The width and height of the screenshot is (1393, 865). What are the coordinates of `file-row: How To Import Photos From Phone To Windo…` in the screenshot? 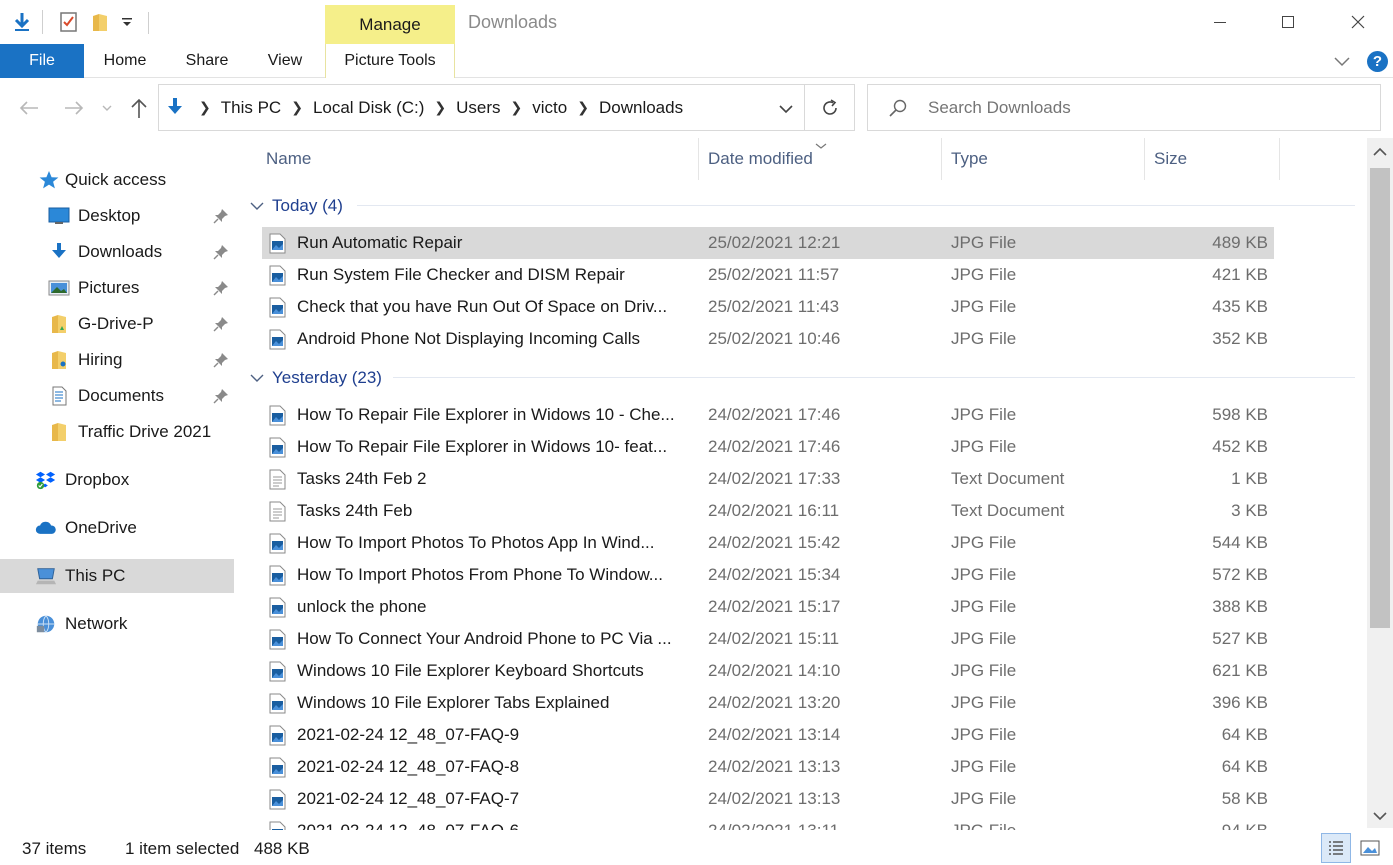 It's located at (768, 575).